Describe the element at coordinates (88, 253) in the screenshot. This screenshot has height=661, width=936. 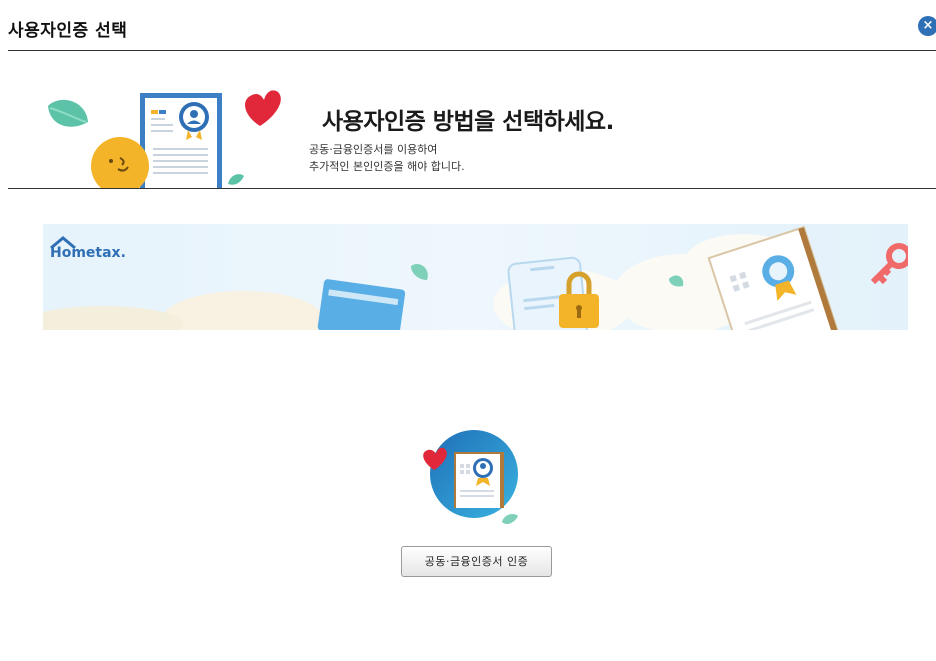
I see `svg-text: Hometax.` at that location.